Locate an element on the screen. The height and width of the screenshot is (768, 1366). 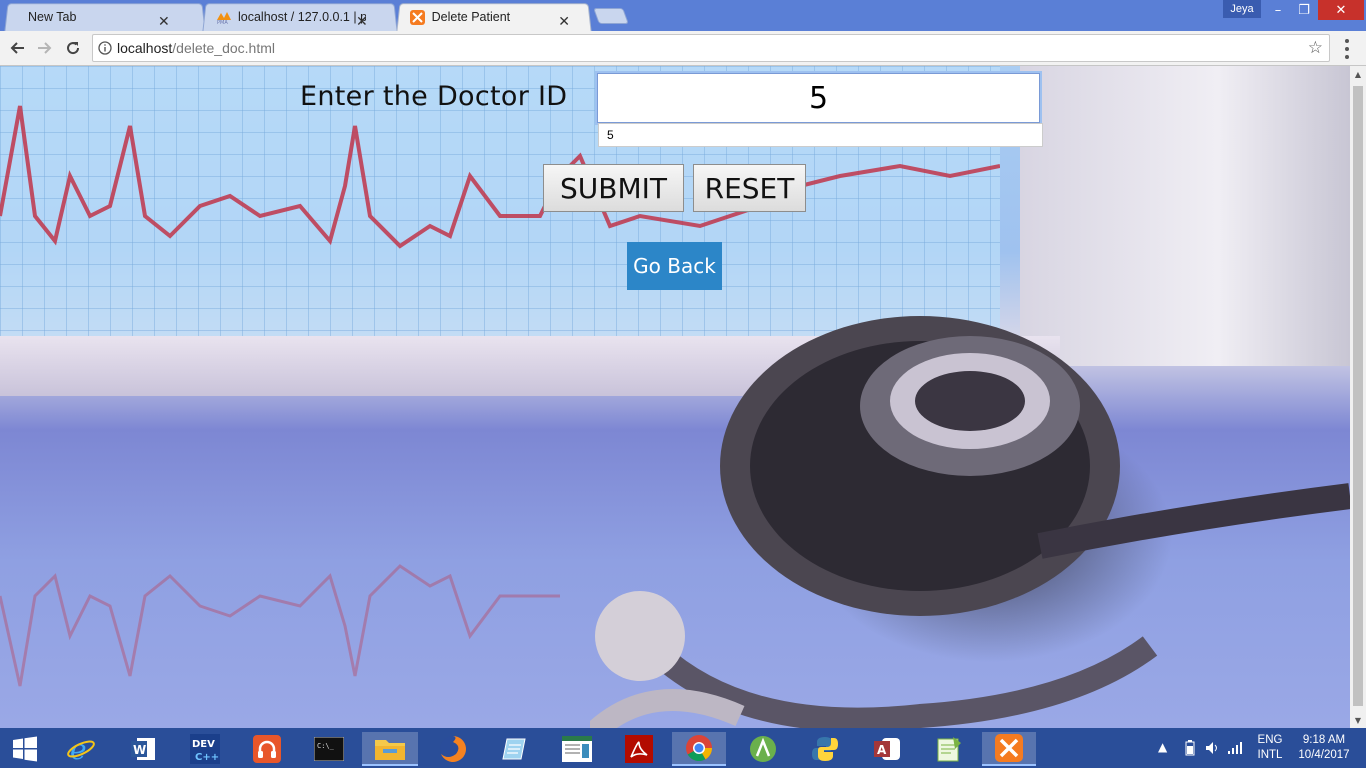
network-signal-icon is located at coordinates (1236, 748).